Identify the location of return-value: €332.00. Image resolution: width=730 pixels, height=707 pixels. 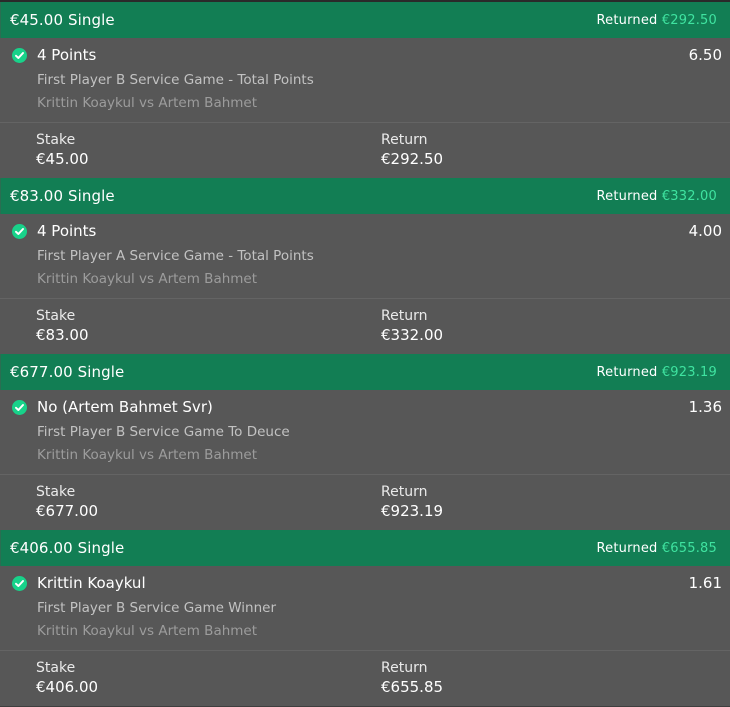
(412, 335).